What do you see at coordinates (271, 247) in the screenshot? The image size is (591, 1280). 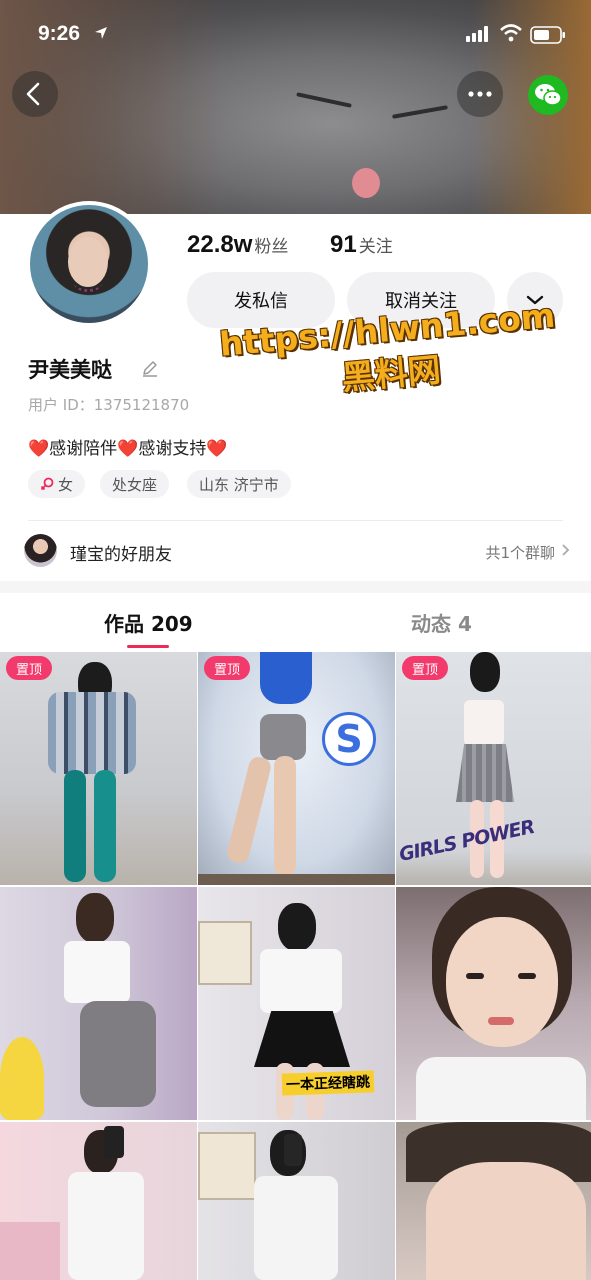 I see `followers-label: 粉丝` at bounding box center [271, 247].